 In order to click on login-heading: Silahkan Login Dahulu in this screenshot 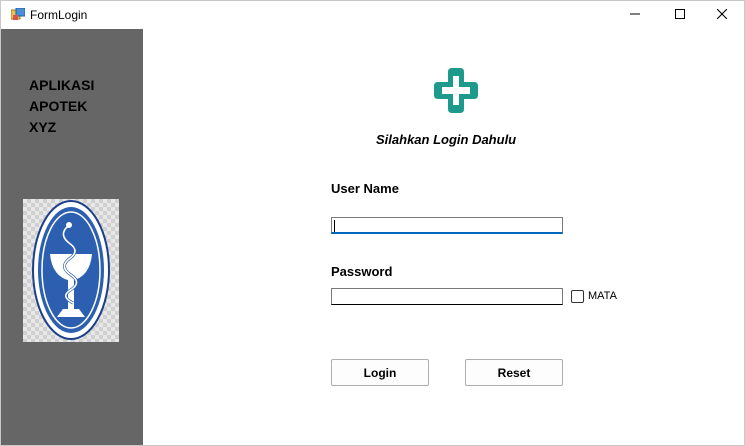, I will do `click(446, 139)`.